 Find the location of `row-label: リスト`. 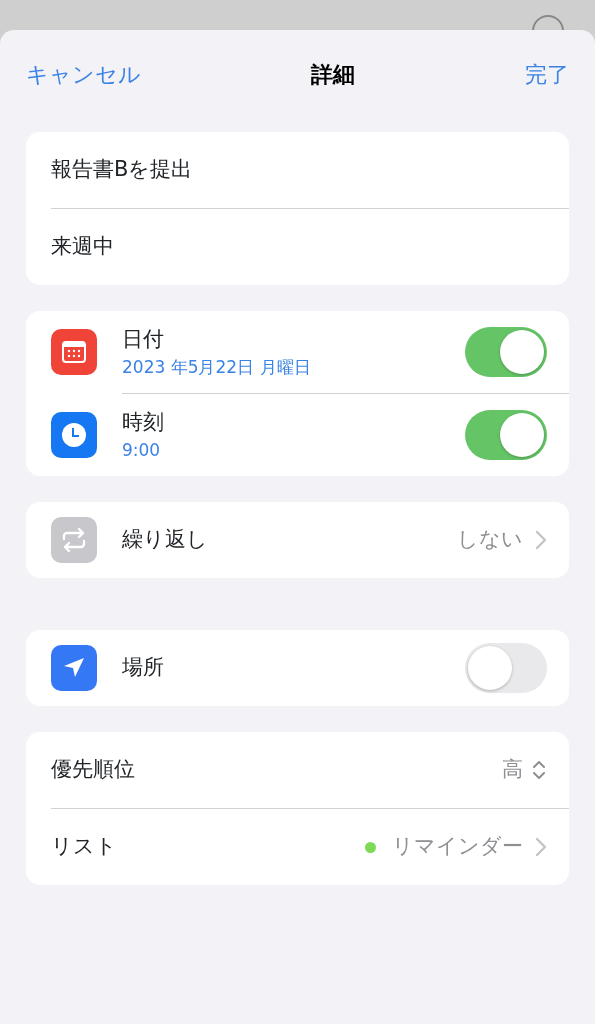

row-label: リスト is located at coordinates (84, 847).